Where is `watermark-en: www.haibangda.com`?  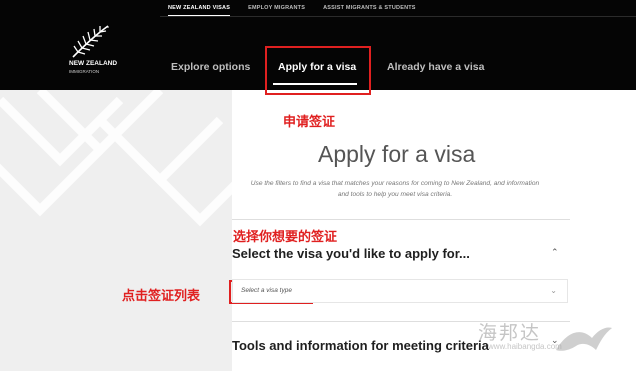
watermark-en: www.haibangda.com is located at coordinates (525, 346).